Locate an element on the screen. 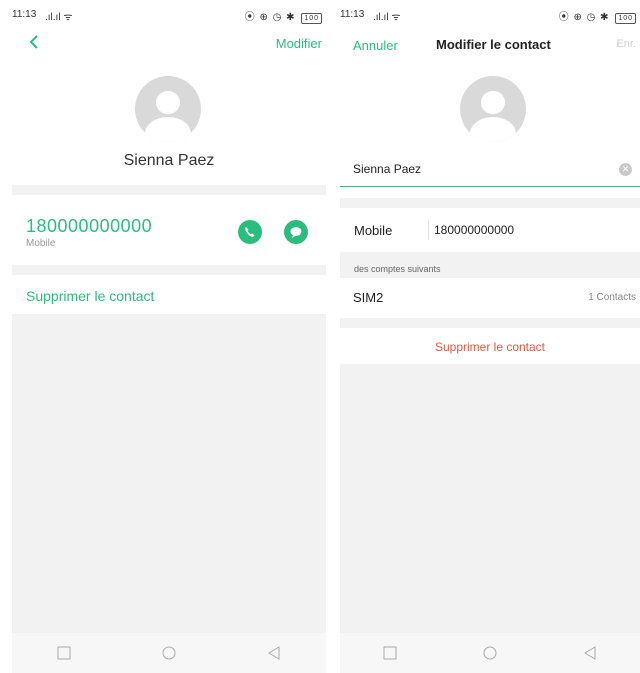 This screenshot has height=673, width=640. name-field-underline is located at coordinates (490, 186).